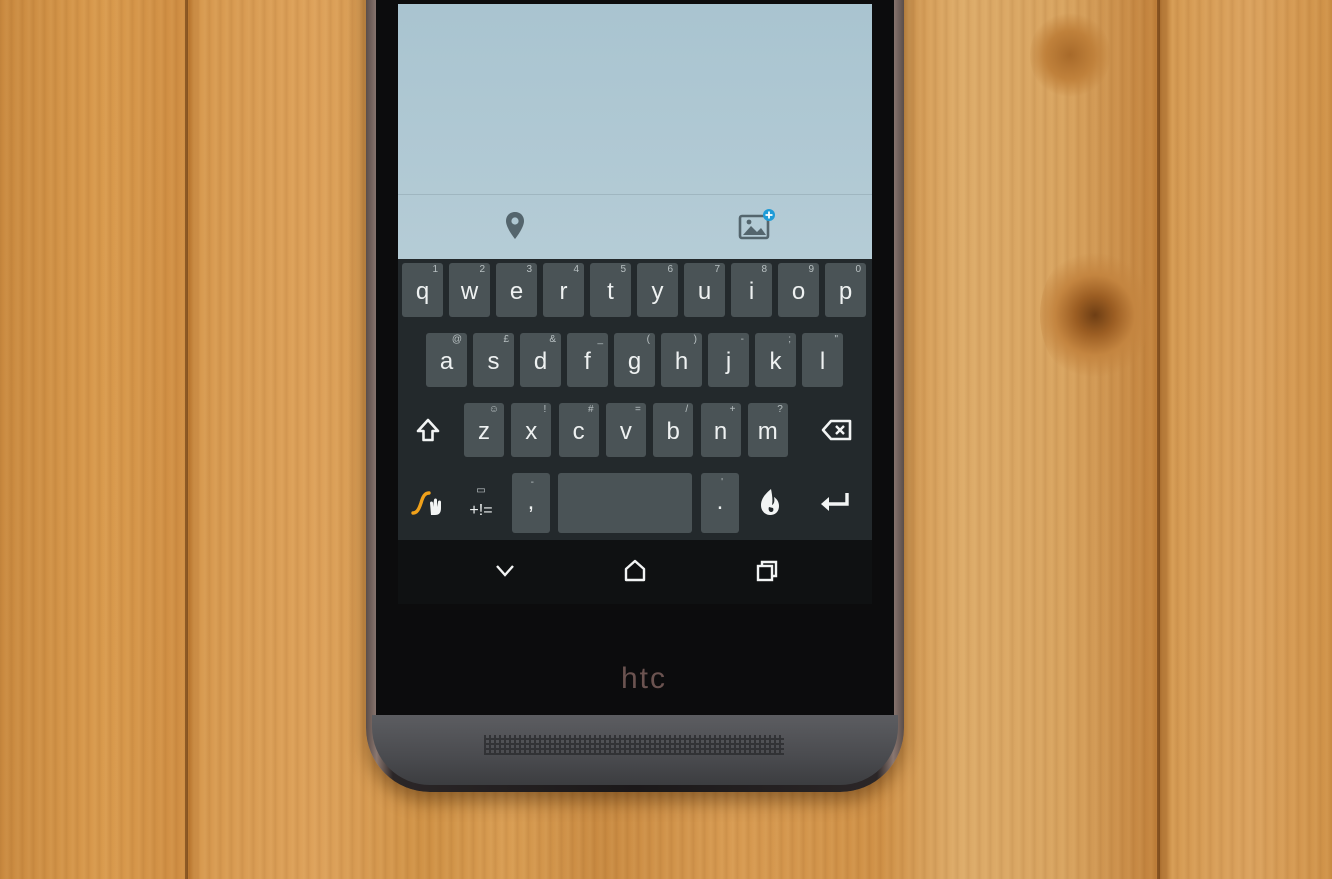 The image size is (1332, 879). I want to click on key-label: u, so click(704, 291).